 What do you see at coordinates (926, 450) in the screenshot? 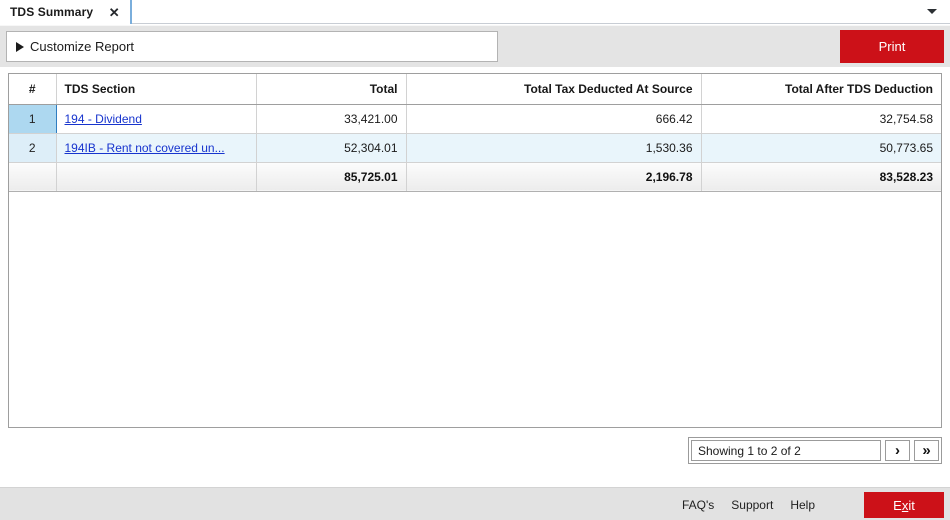
I see `last-page-icon: »` at bounding box center [926, 450].